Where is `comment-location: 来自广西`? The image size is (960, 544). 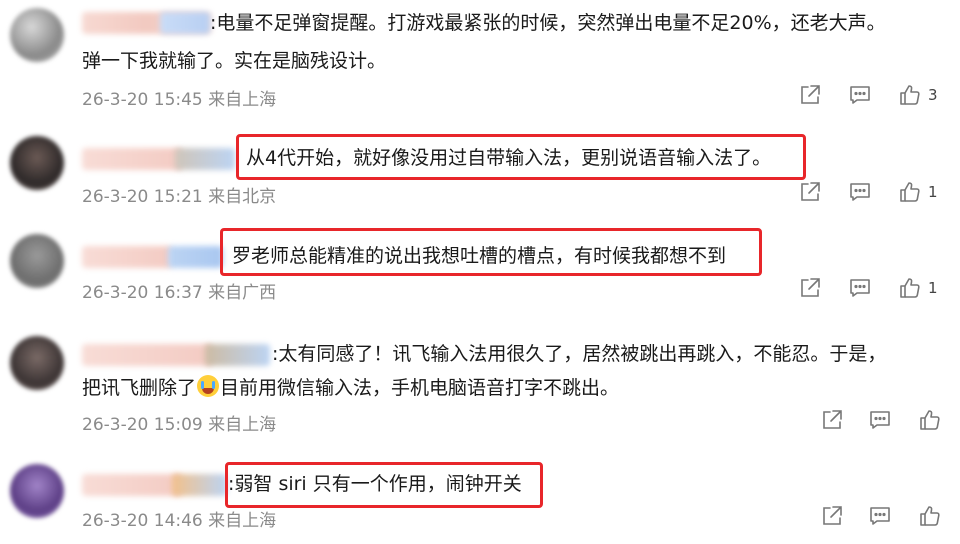
comment-location: 来自广西 is located at coordinates (242, 293).